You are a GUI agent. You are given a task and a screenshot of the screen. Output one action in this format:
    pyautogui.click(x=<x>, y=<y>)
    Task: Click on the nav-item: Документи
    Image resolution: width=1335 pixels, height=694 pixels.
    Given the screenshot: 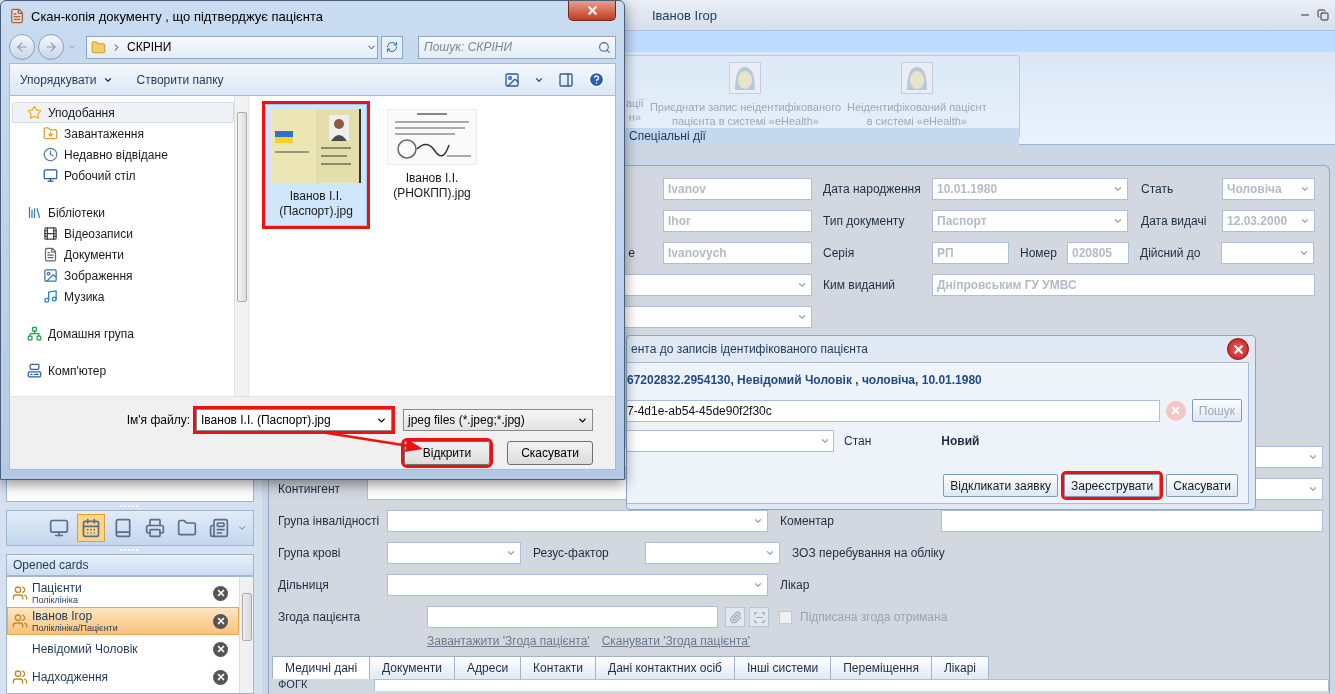 What is the action you would take?
    pyautogui.click(x=123, y=254)
    